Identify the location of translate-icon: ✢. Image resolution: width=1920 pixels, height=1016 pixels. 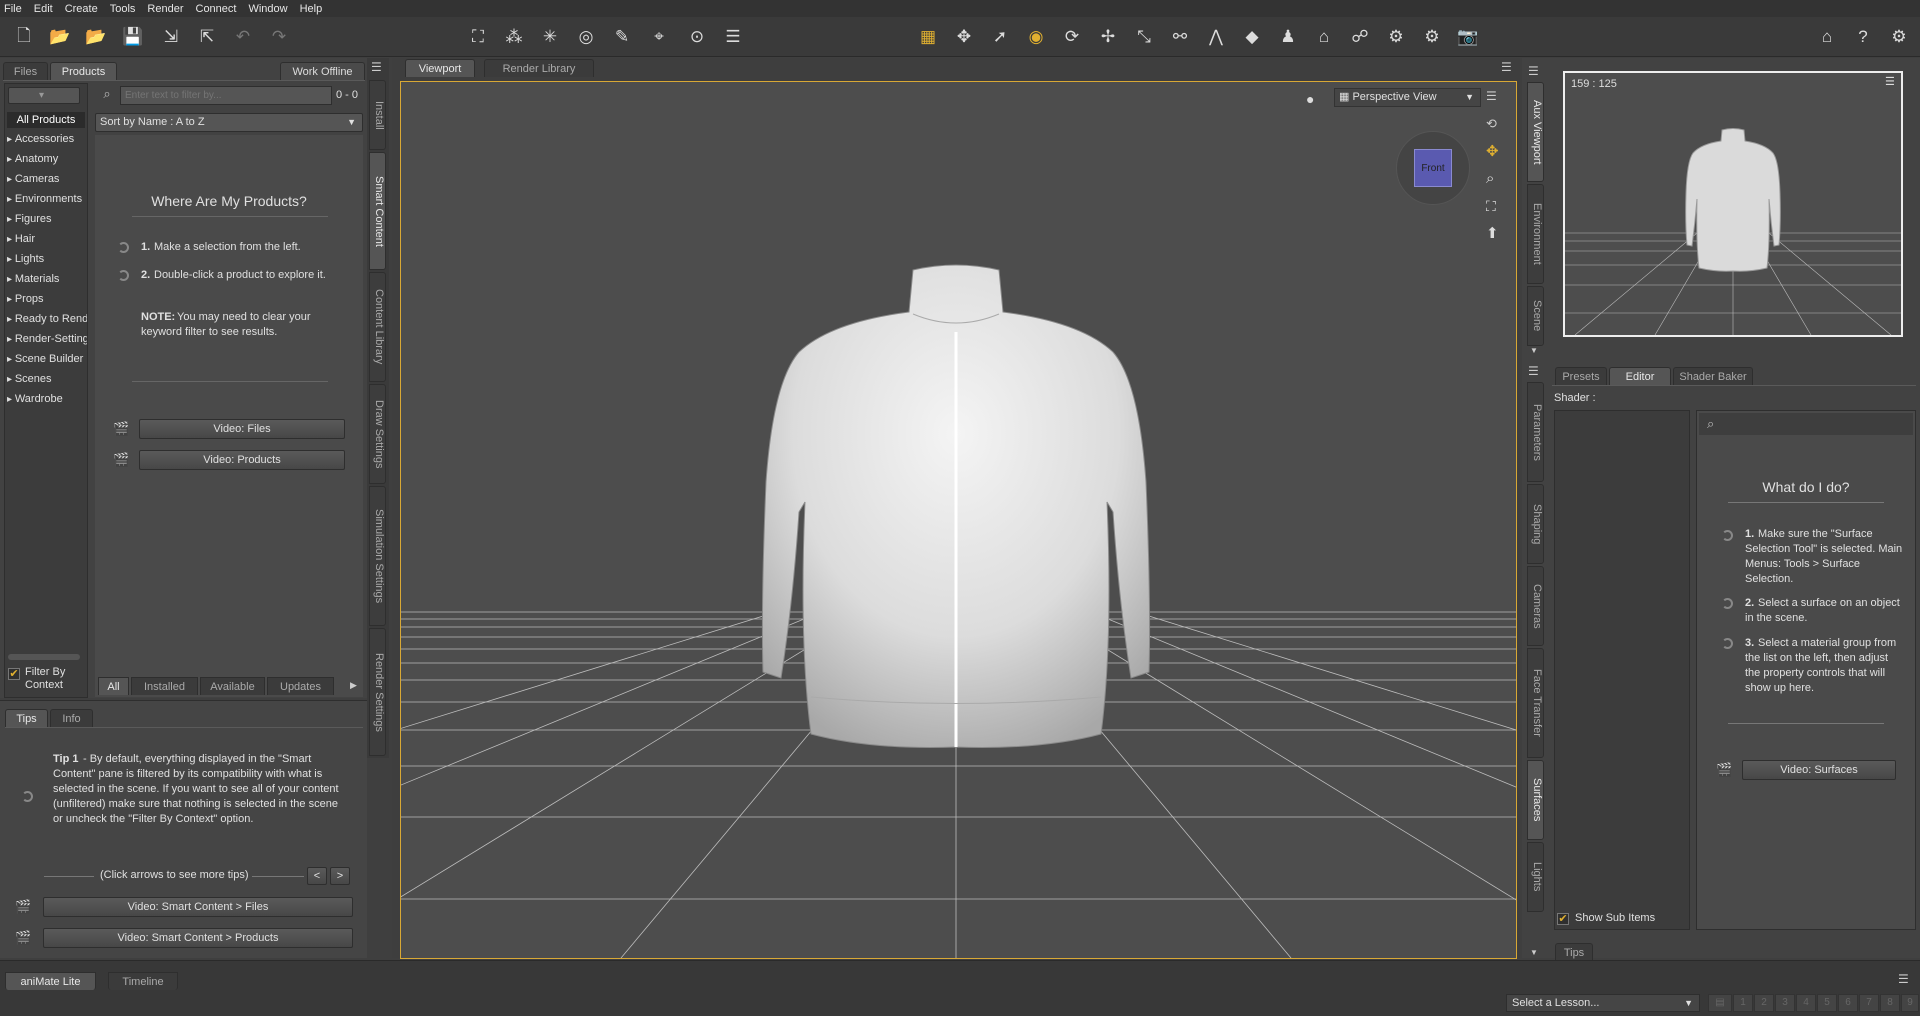
(1108, 37).